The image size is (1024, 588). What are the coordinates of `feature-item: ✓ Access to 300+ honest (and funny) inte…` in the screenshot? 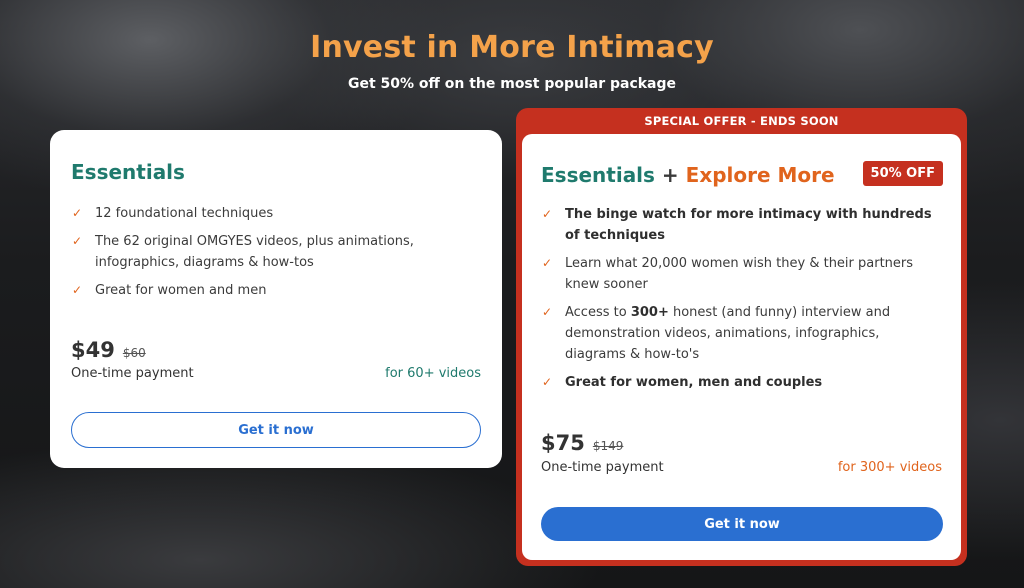 It's located at (741, 333).